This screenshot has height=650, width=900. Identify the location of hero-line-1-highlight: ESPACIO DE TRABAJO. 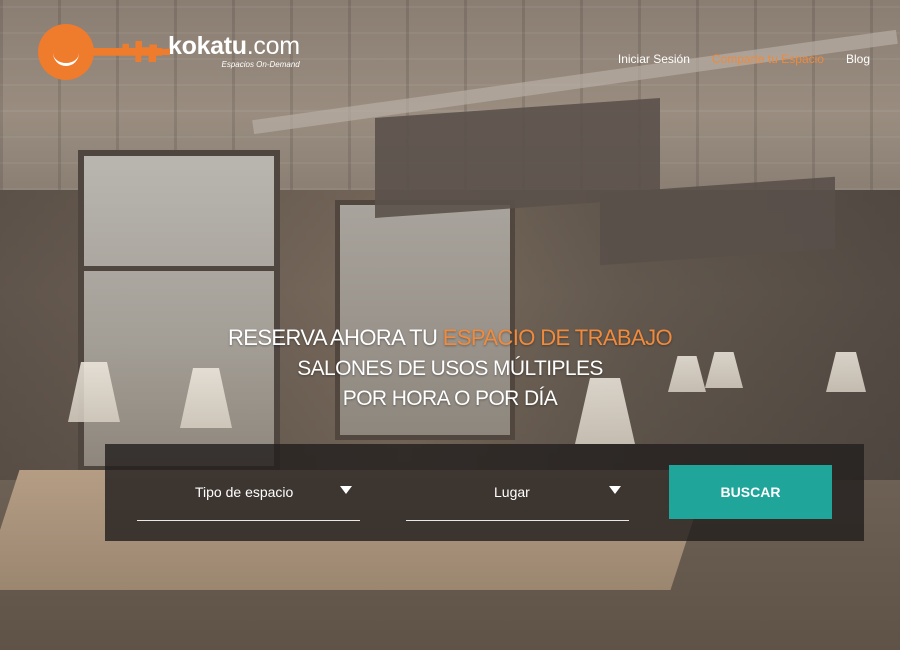
(557, 337).